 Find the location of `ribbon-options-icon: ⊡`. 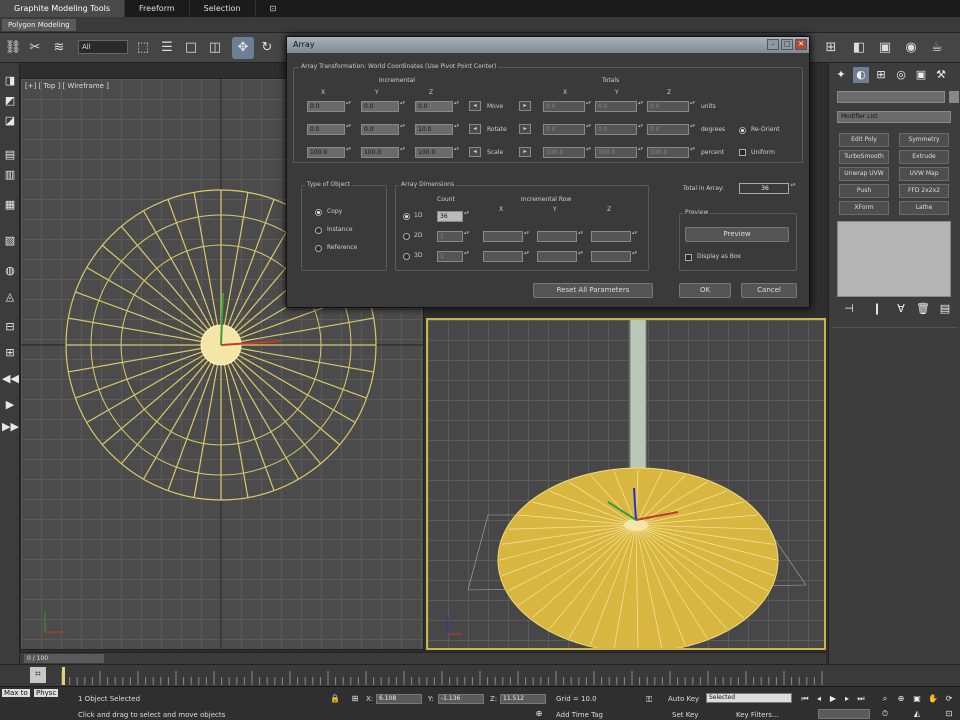

ribbon-options-icon: ⊡ is located at coordinates (273, 8).